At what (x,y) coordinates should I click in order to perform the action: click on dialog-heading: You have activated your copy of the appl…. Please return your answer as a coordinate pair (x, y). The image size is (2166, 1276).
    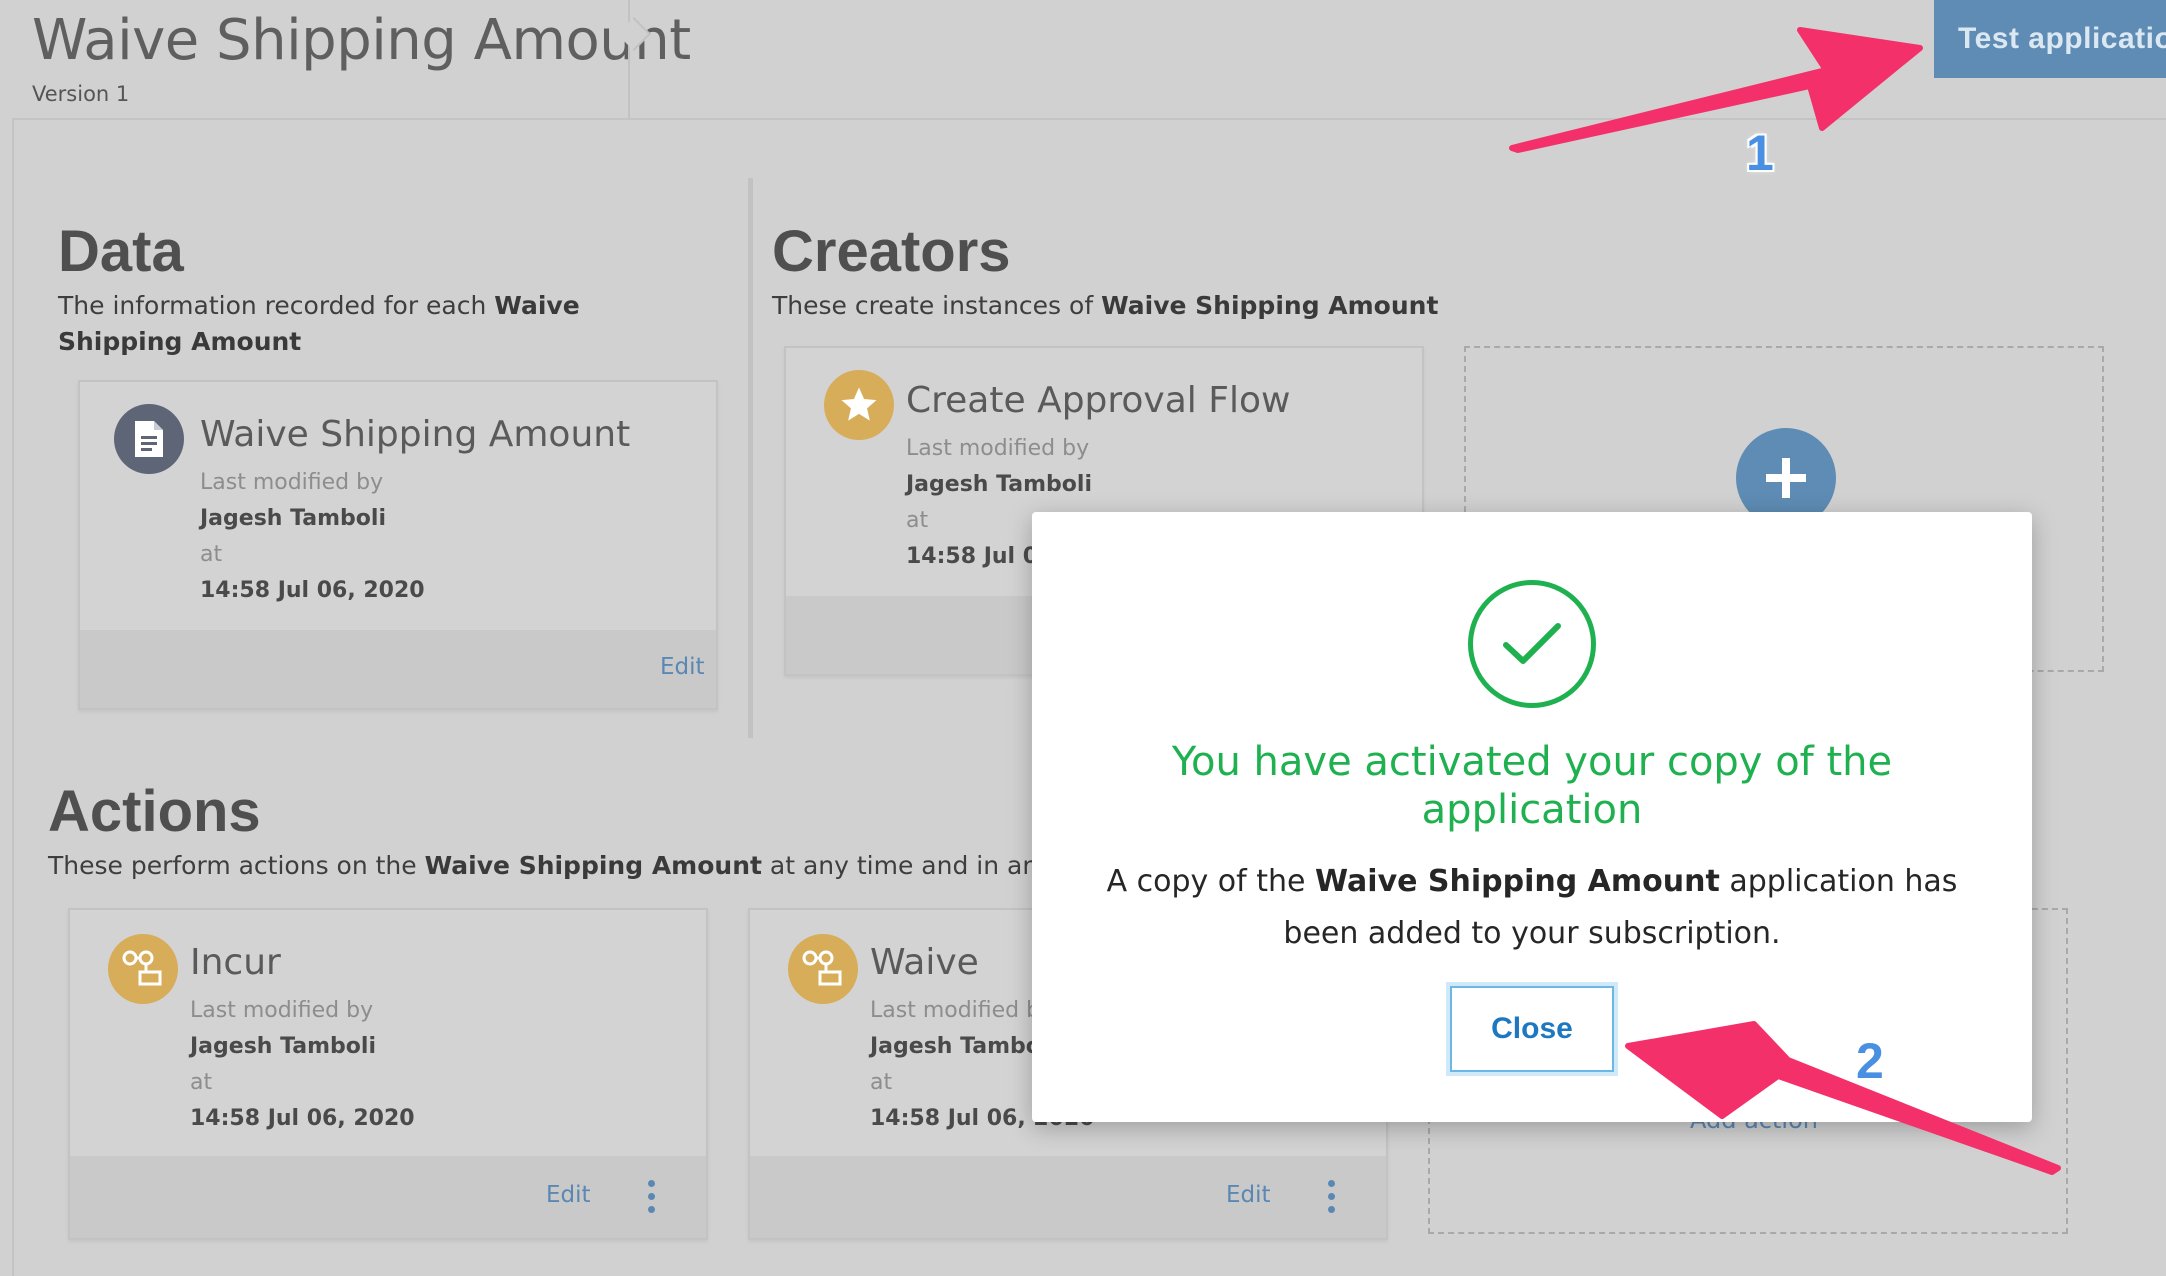
    Looking at the image, I should click on (1532, 786).